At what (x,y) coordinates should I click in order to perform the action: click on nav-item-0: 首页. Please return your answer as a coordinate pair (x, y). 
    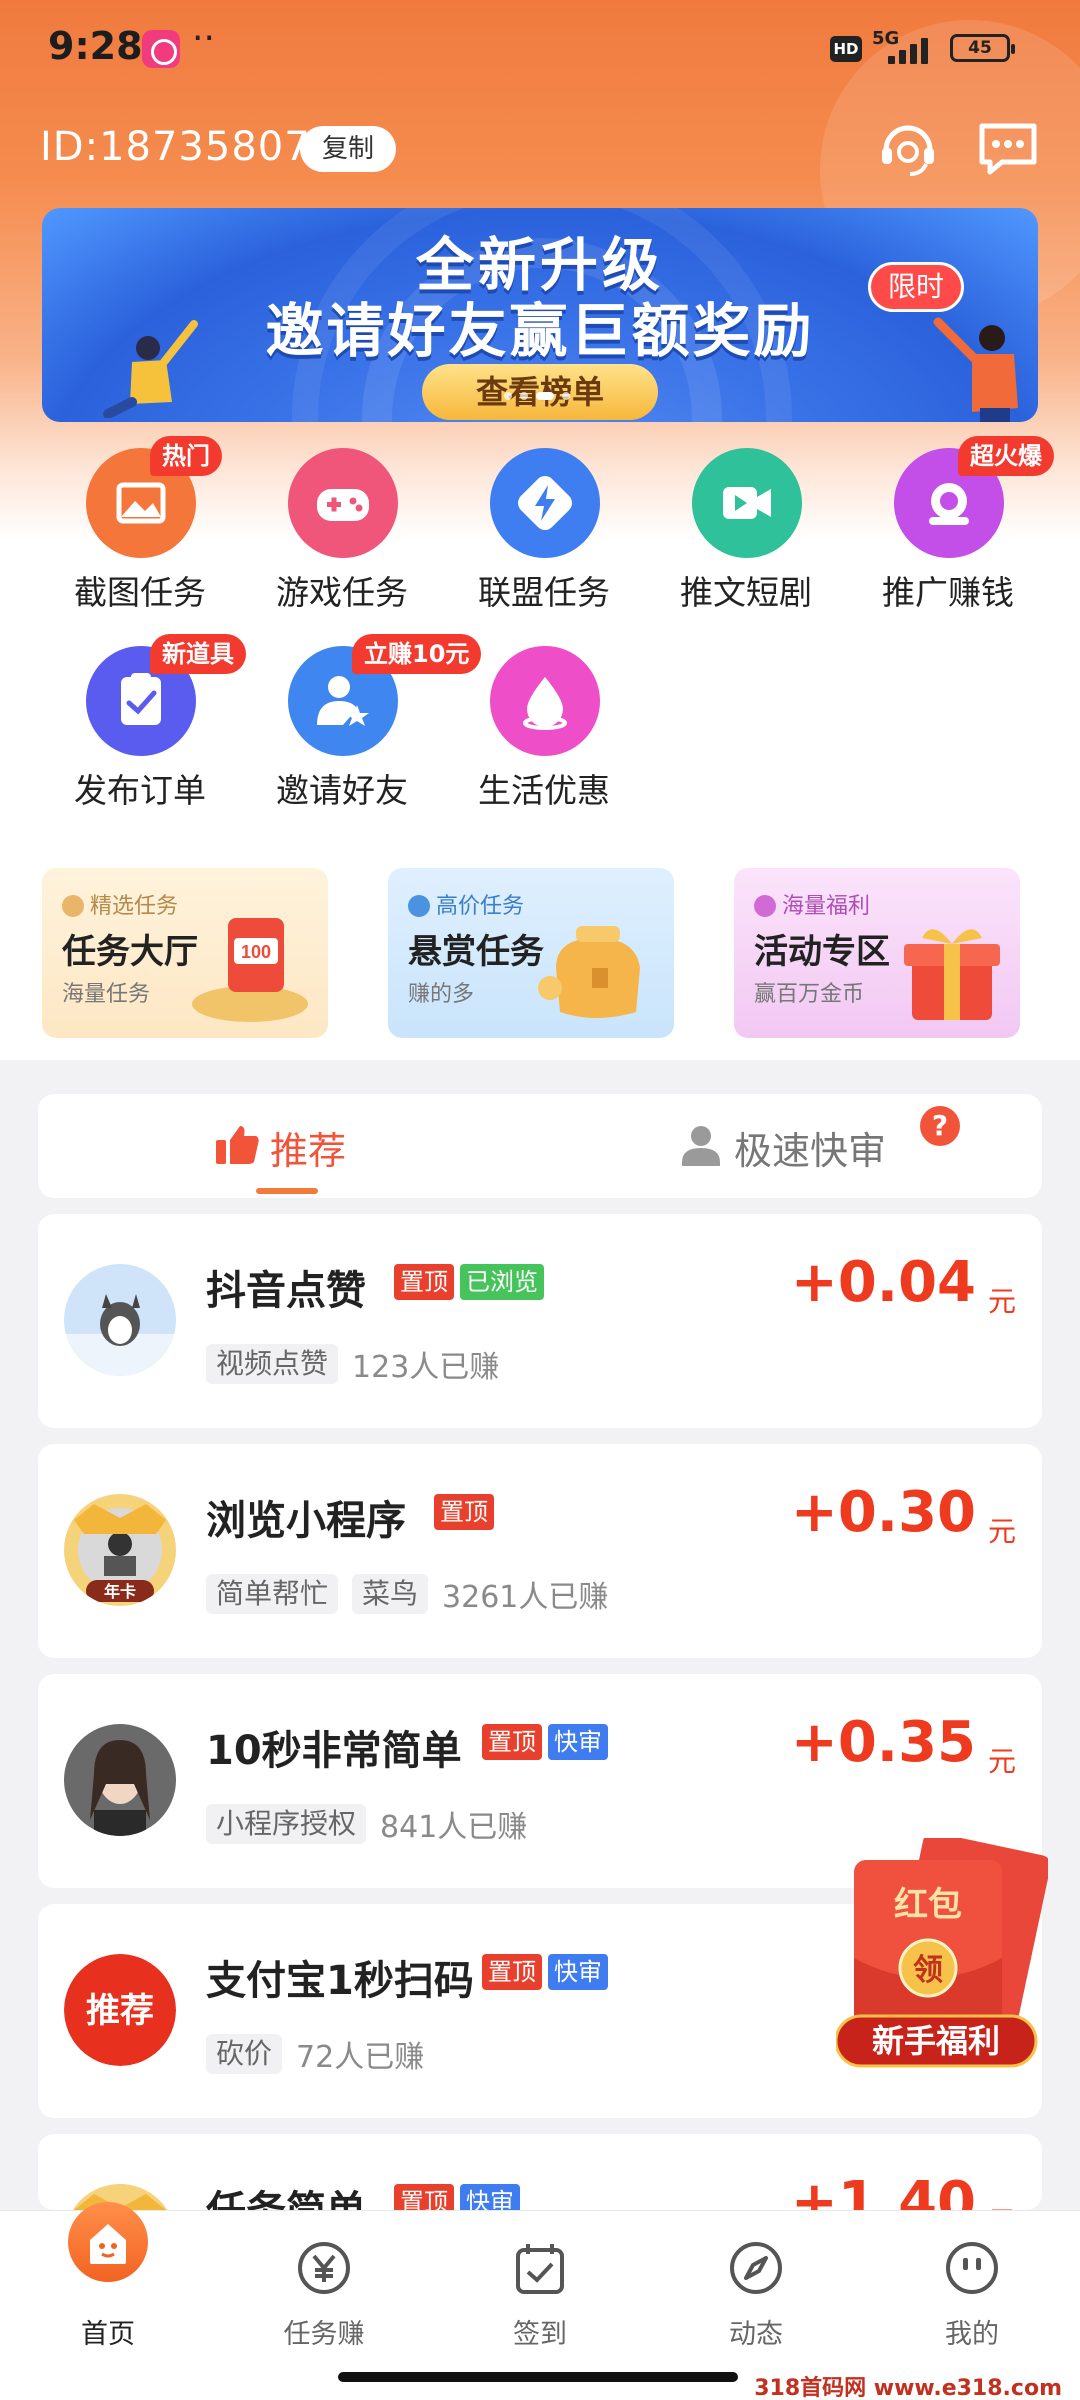
    Looking at the image, I should click on (108, 2285).